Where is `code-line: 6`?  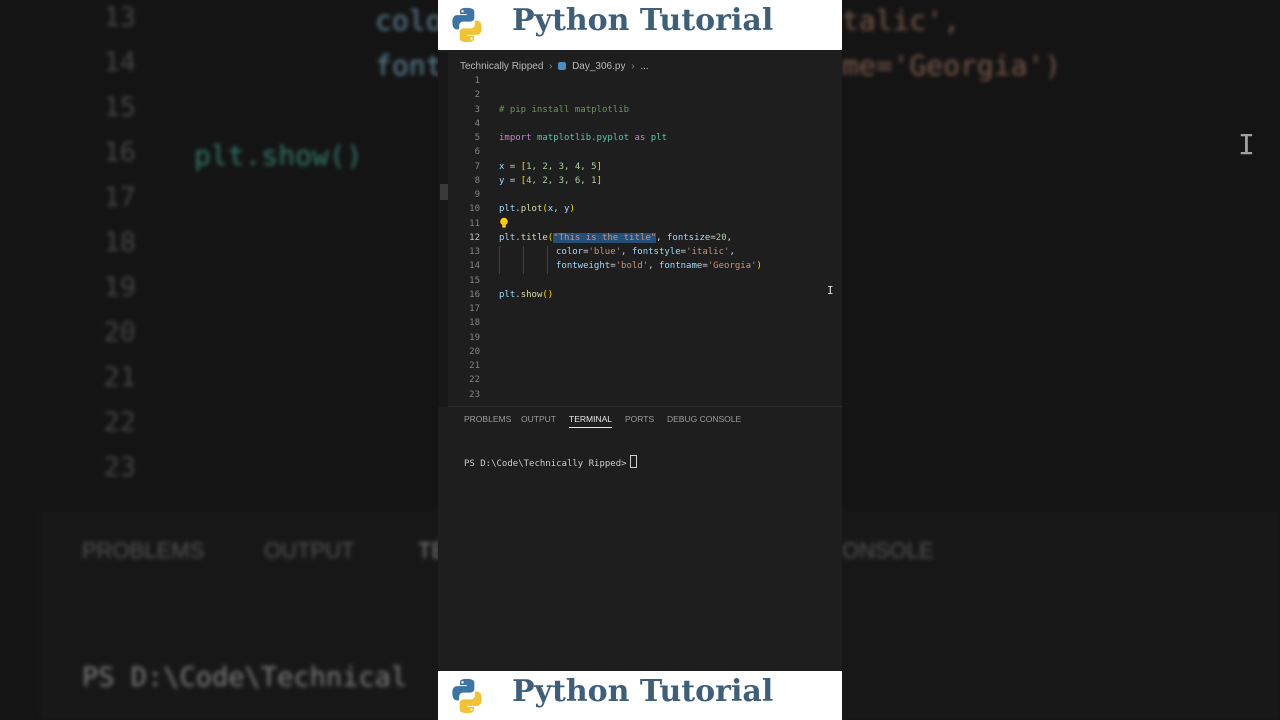
code-line: 6 is located at coordinates (645, 152).